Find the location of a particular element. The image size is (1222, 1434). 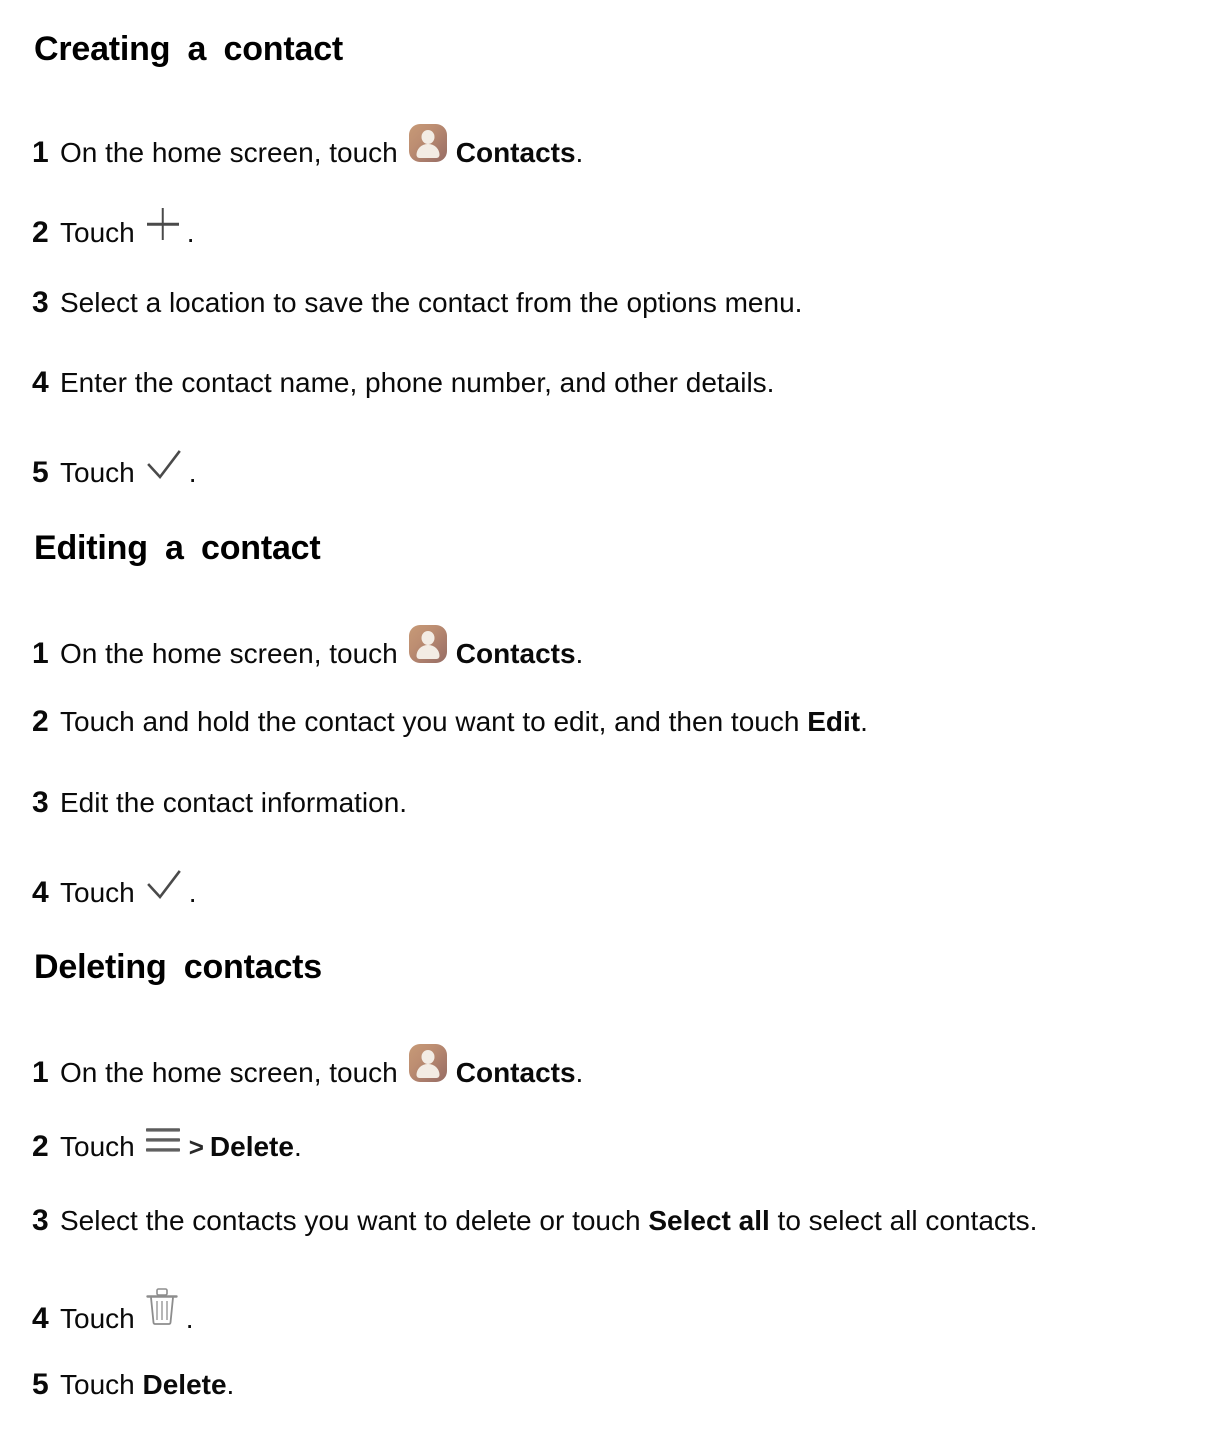

plus-icon is located at coordinates (163, 224).